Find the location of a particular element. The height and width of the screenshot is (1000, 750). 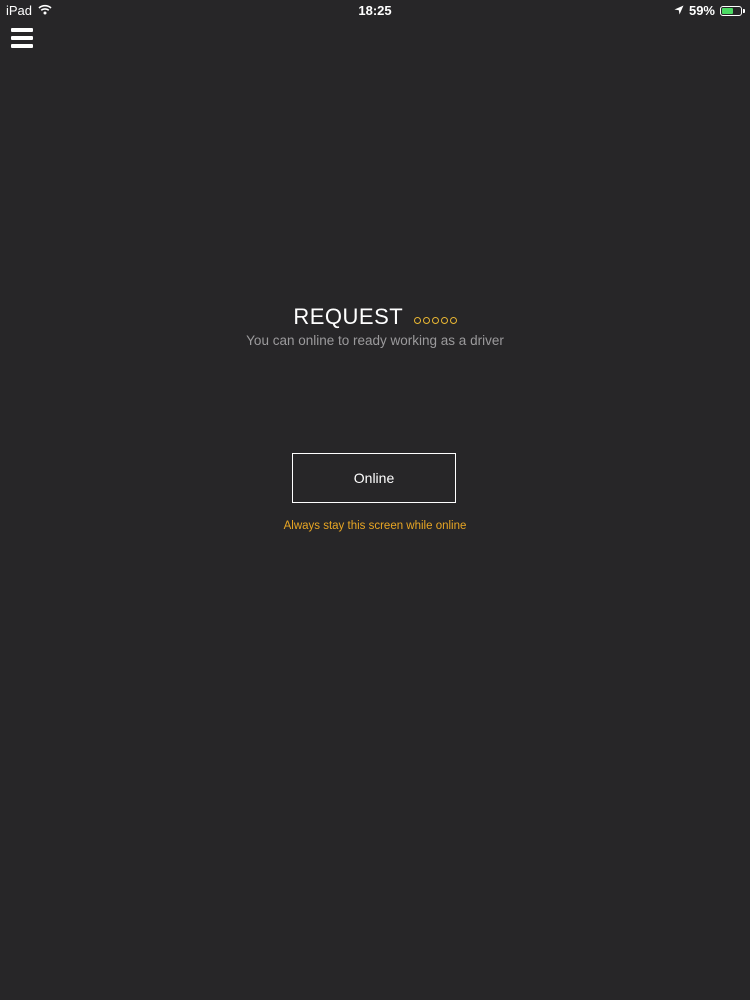

location-arrow-icon is located at coordinates (679, 10).